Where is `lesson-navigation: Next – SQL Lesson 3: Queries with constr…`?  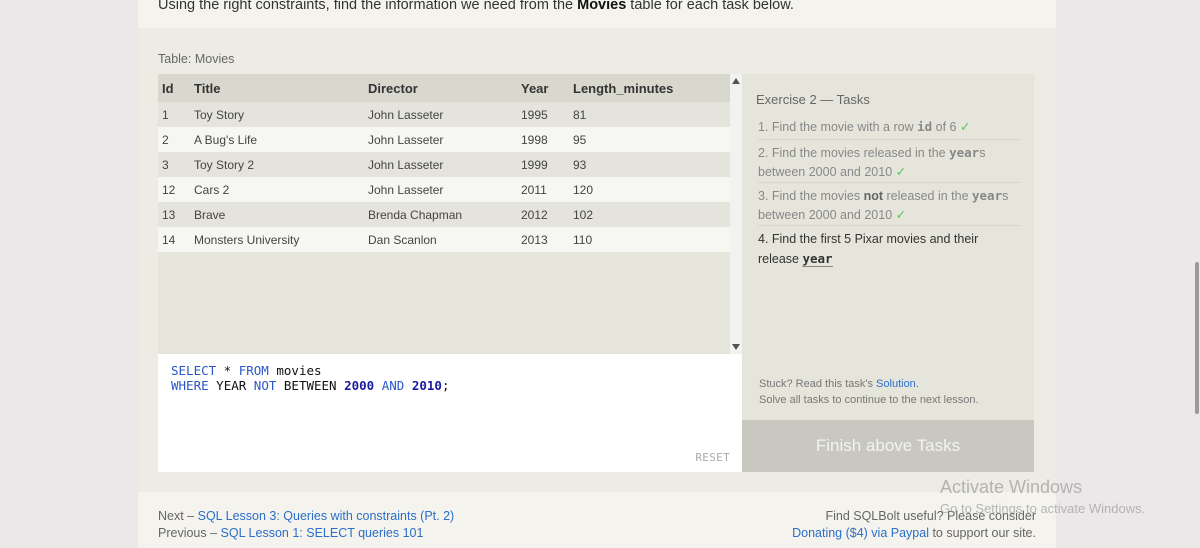
lesson-navigation: Next – SQL Lesson 3: Queries with constr… is located at coordinates (306, 525).